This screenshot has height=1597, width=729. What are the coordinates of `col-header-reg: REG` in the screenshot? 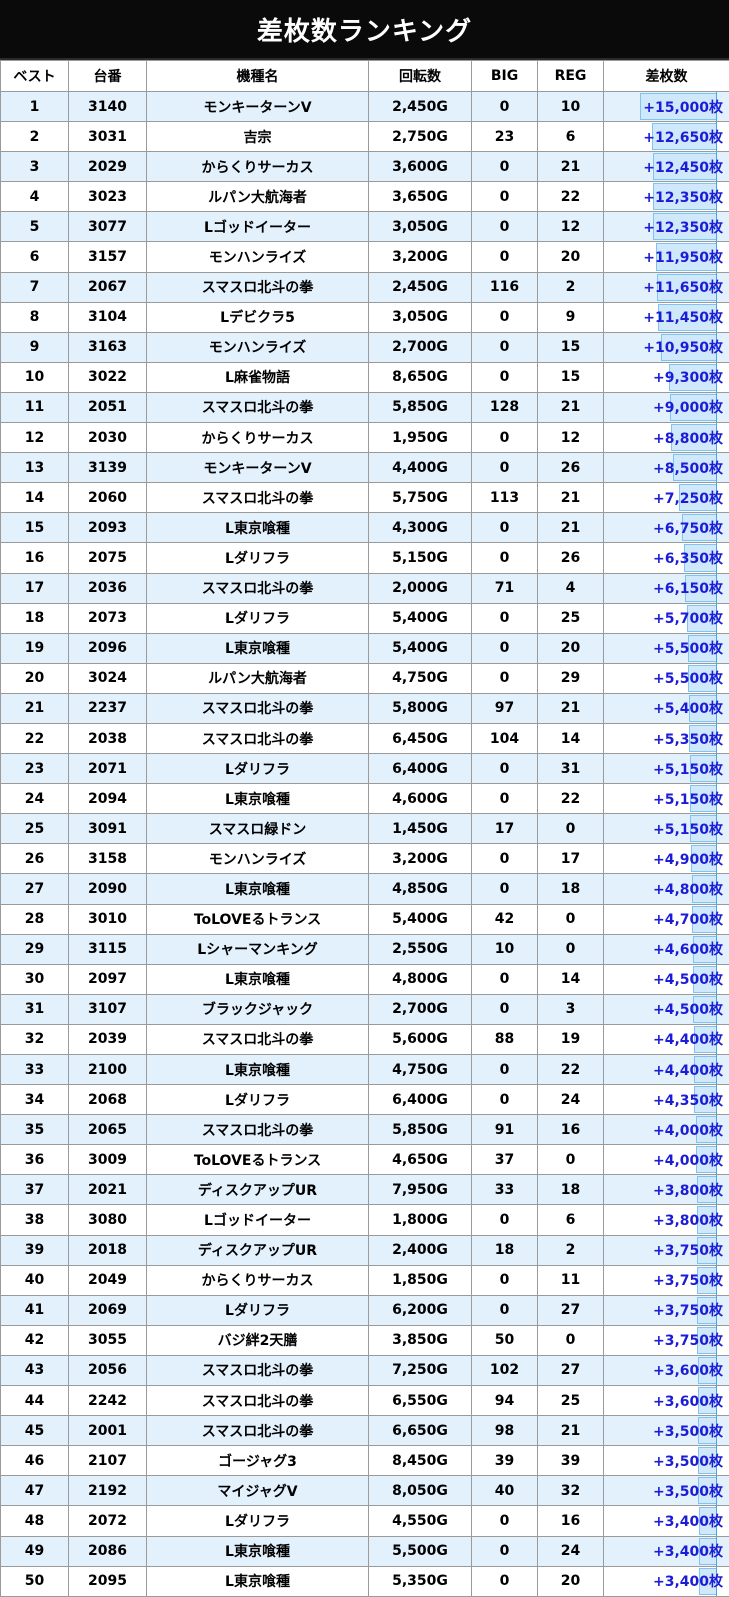 It's located at (571, 76).